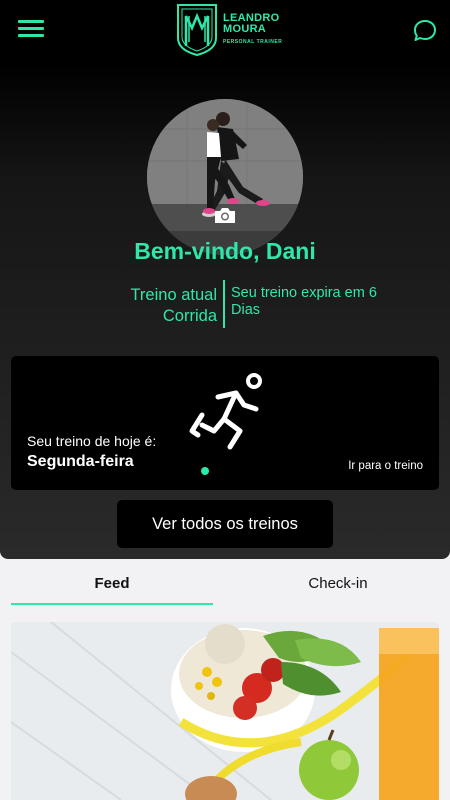 Image resolution: width=450 pixels, height=800 pixels. I want to click on brand-name: LEANDRO MOURA, so click(251, 23).